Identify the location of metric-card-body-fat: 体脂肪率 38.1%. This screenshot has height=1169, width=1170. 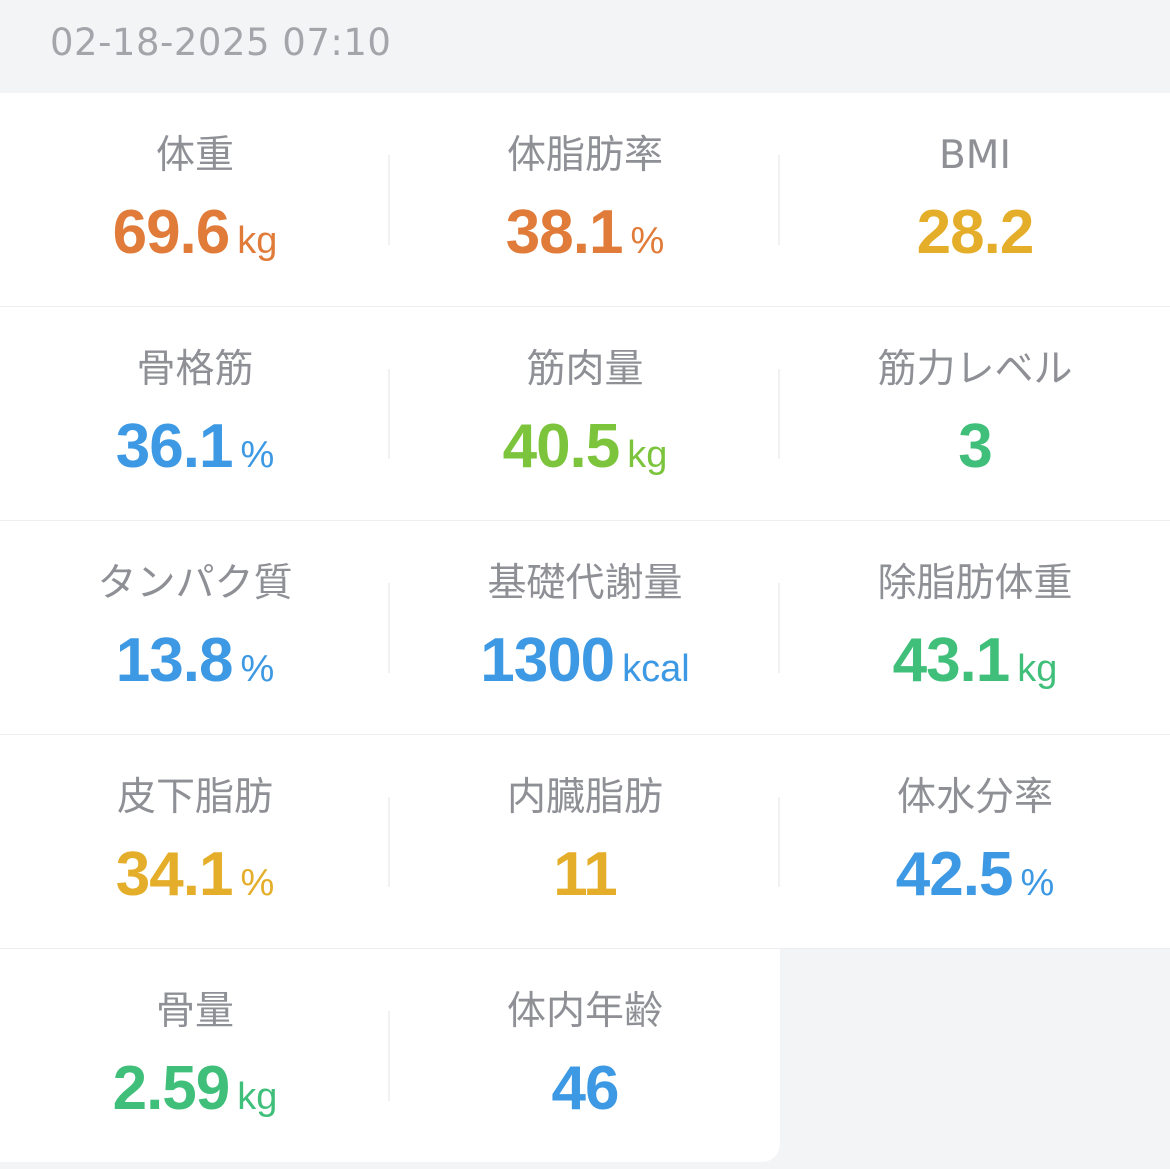
(585, 199).